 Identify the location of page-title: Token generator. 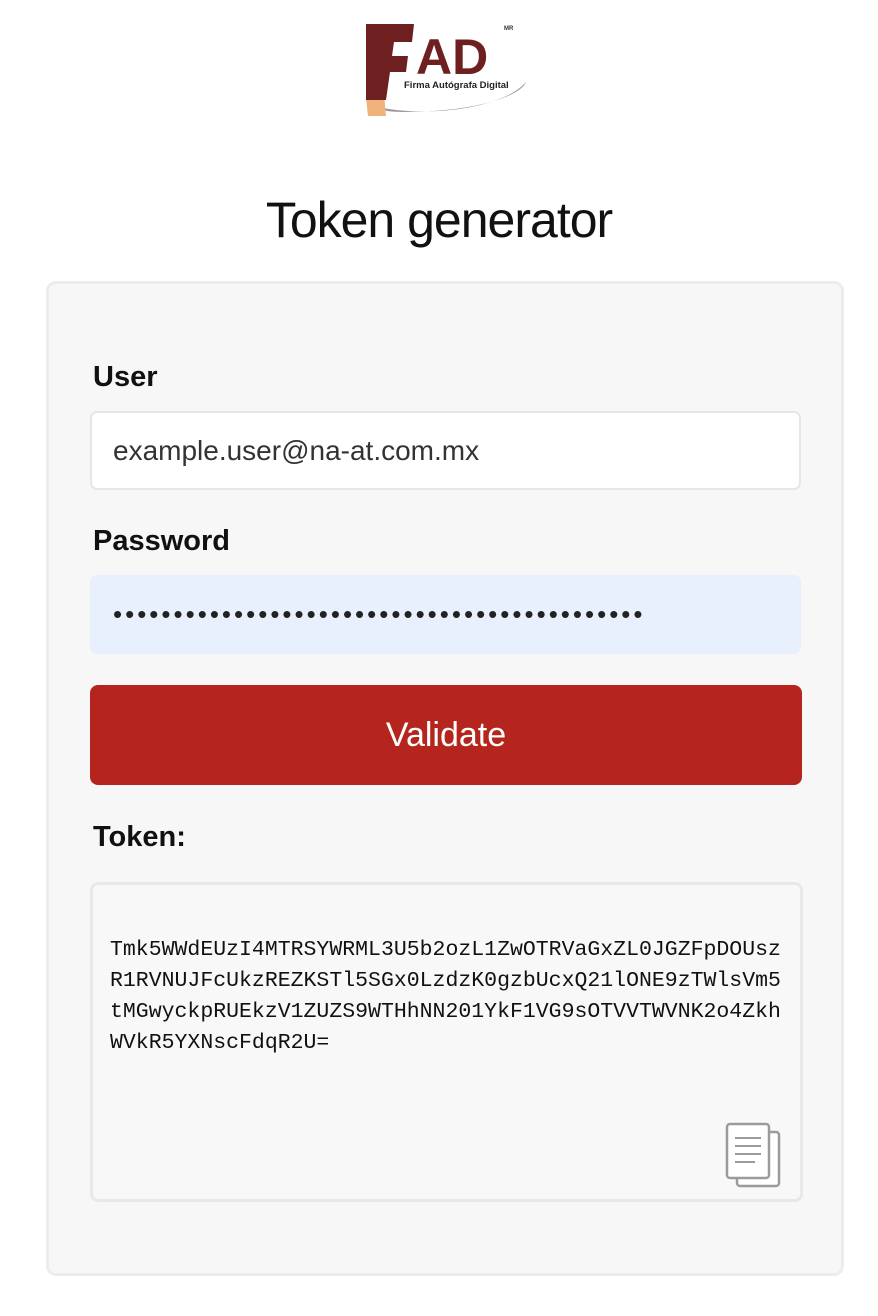
(439, 220).